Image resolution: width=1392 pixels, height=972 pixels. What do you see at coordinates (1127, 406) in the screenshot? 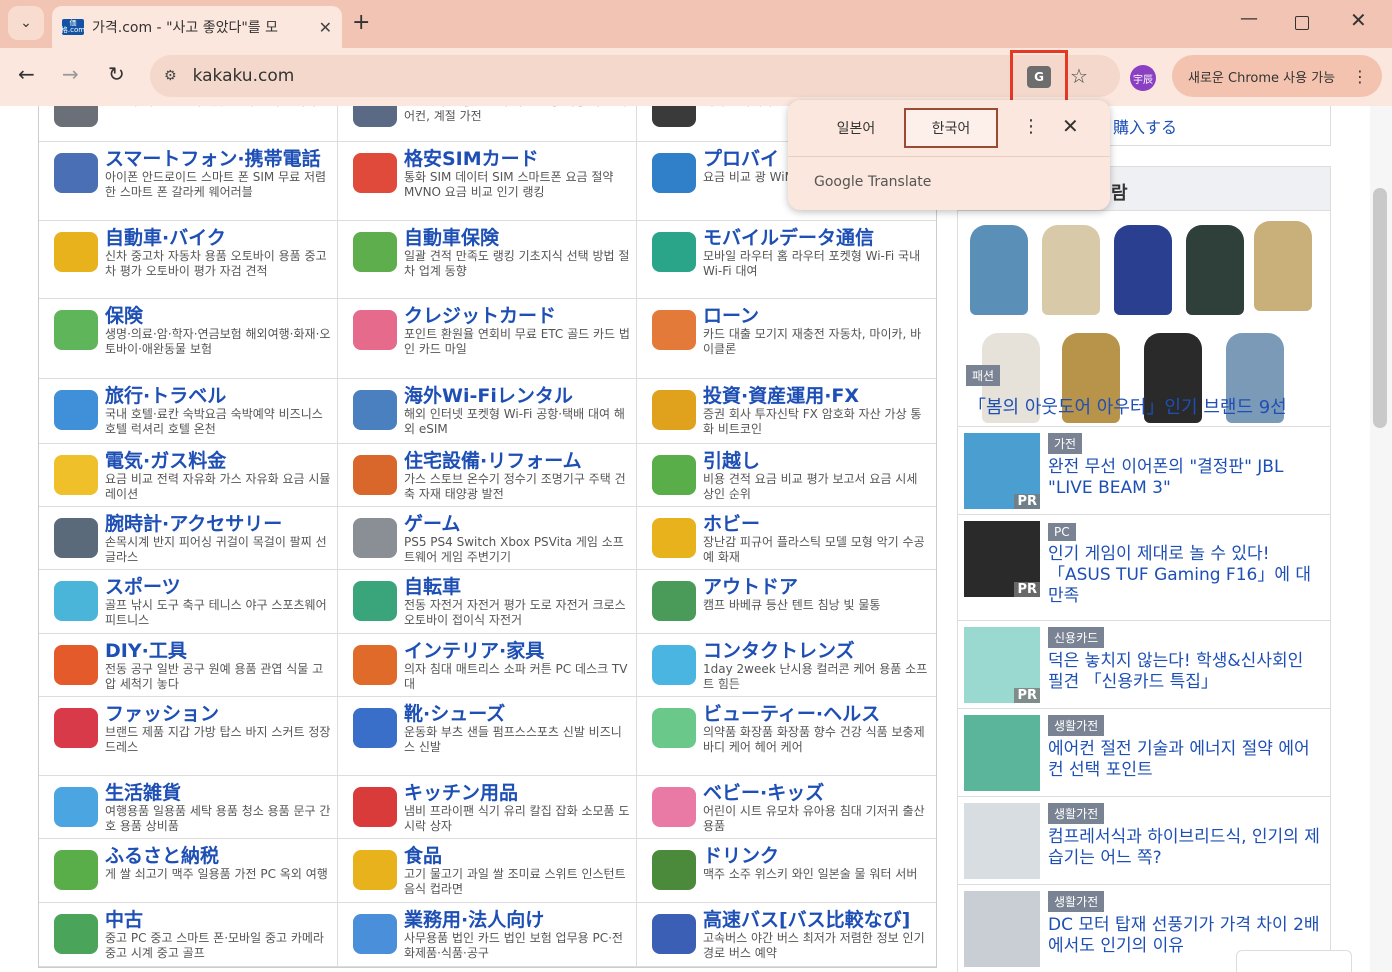
I see `feature-title: 「봄의 아웃도어 아우터」인기 브랜드 9선` at bounding box center [1127, 406].